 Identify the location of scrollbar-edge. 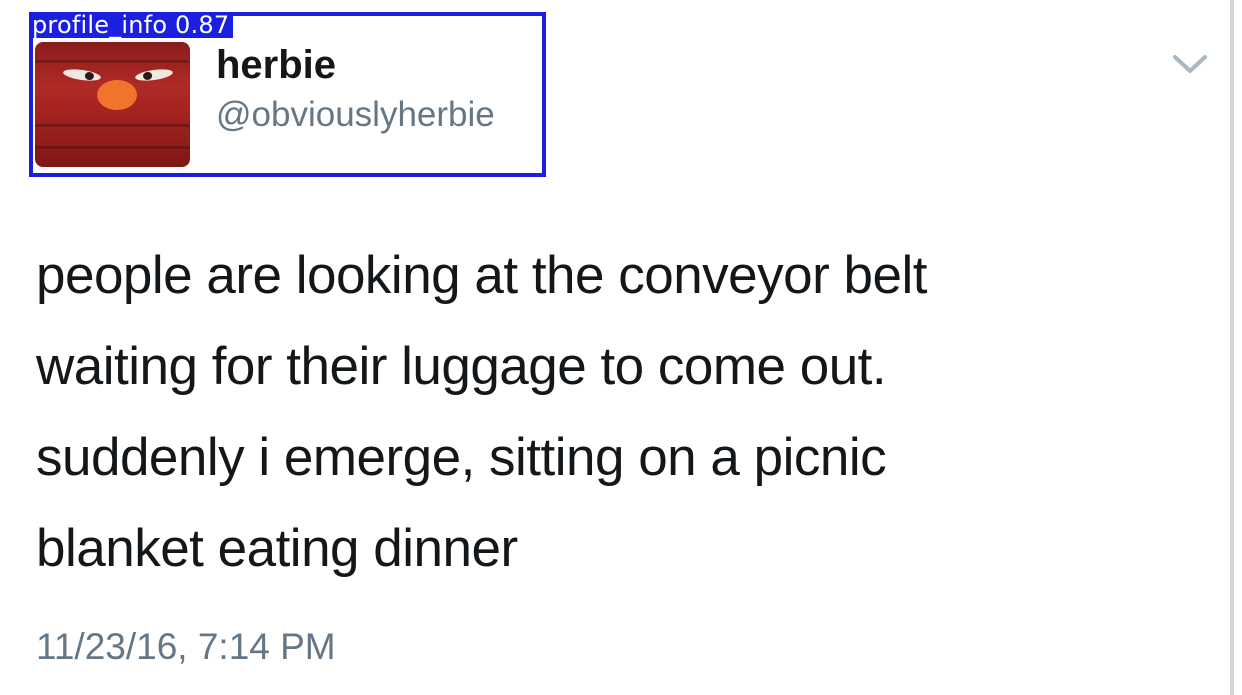
(1232, 347).